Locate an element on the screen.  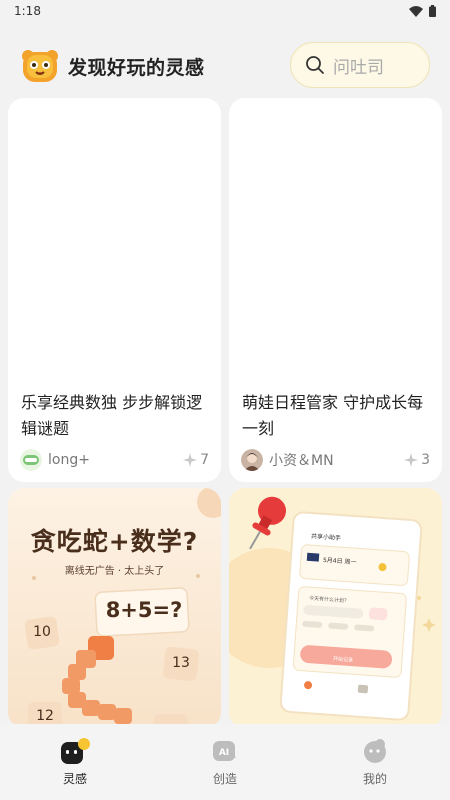
feed-card-planner-promo: 共享小助手 5月4日 周一 今天有什么计划？ 开始记录 is located at coordinates (335, 608).